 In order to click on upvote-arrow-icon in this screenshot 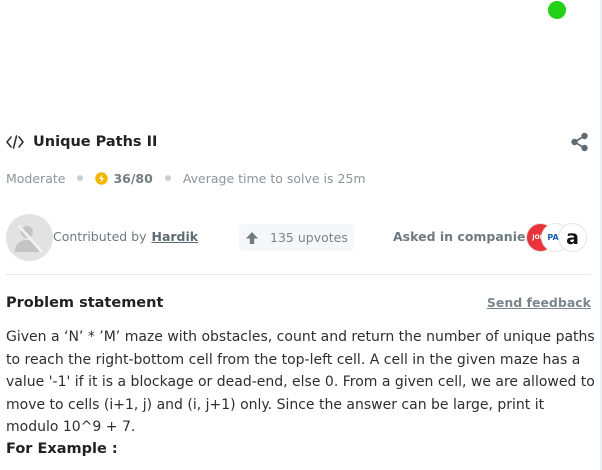, I will do `click(252, 237)`.